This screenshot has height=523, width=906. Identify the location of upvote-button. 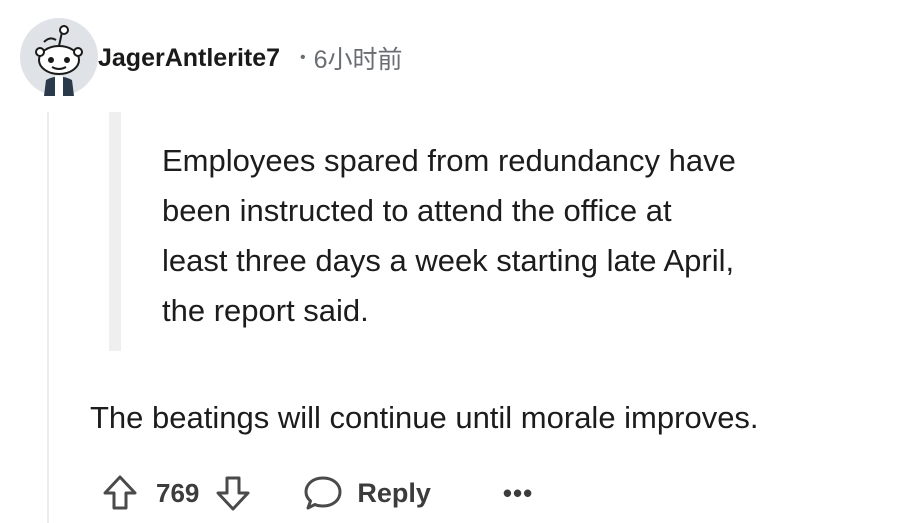
(120, 493).